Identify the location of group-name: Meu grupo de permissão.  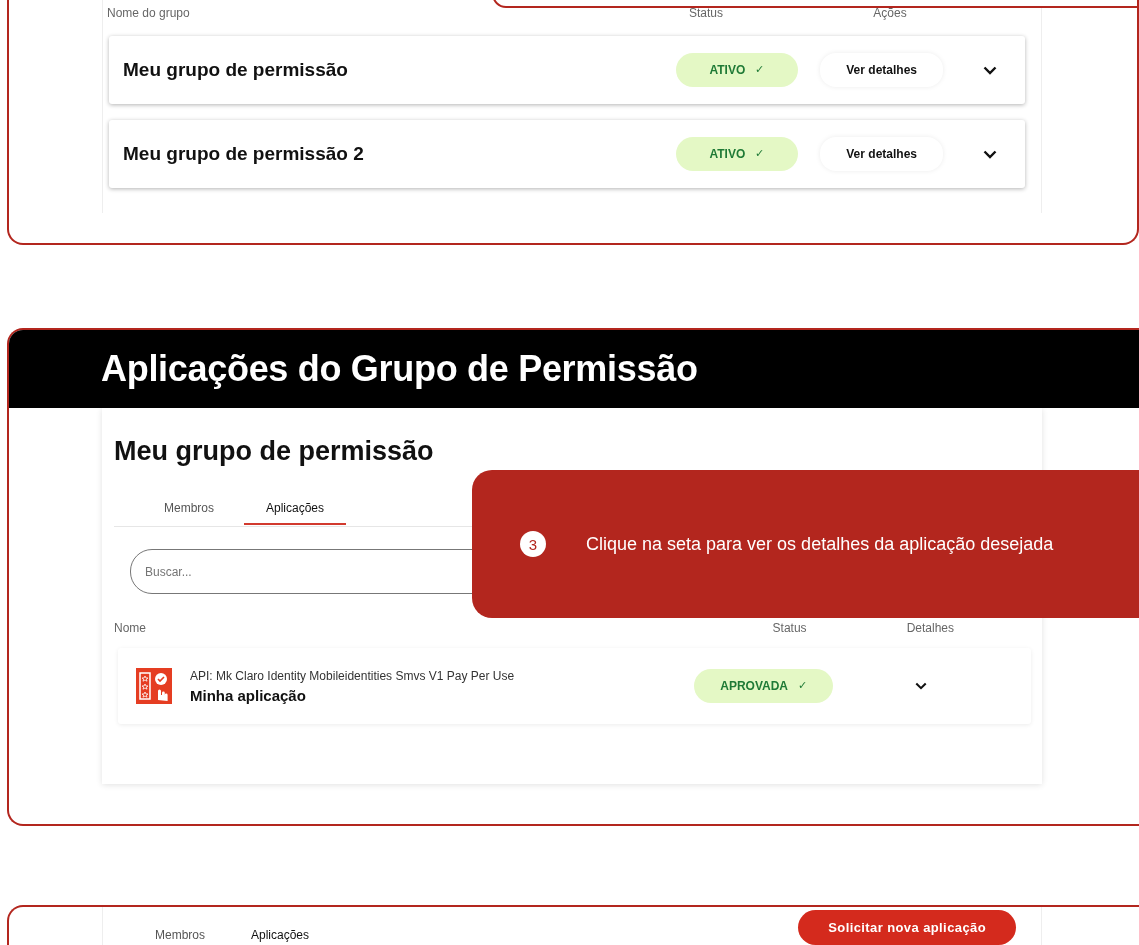
(236, 70).